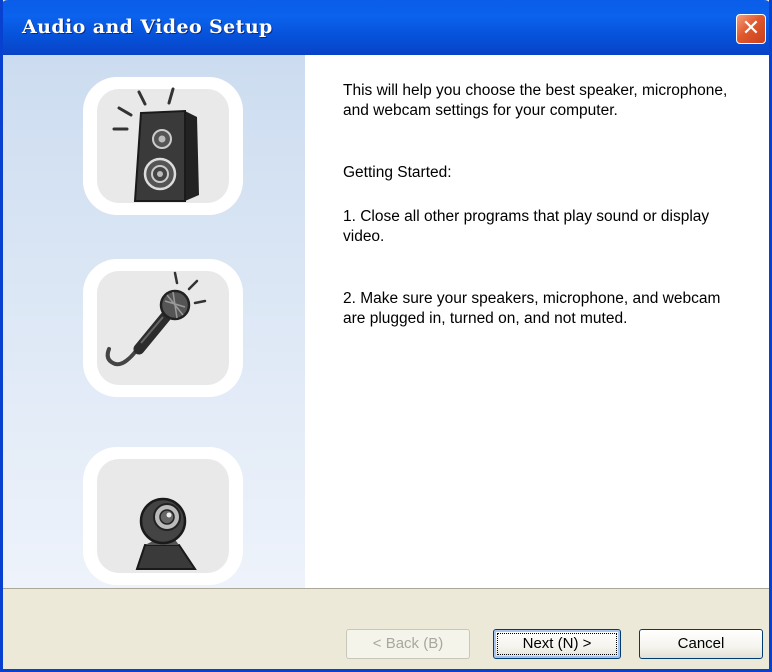 The height and width of the screenshot is (672, 772). I want to click on button-bar: < Back (B) Next (N) > Cancel, so click(386, 628).